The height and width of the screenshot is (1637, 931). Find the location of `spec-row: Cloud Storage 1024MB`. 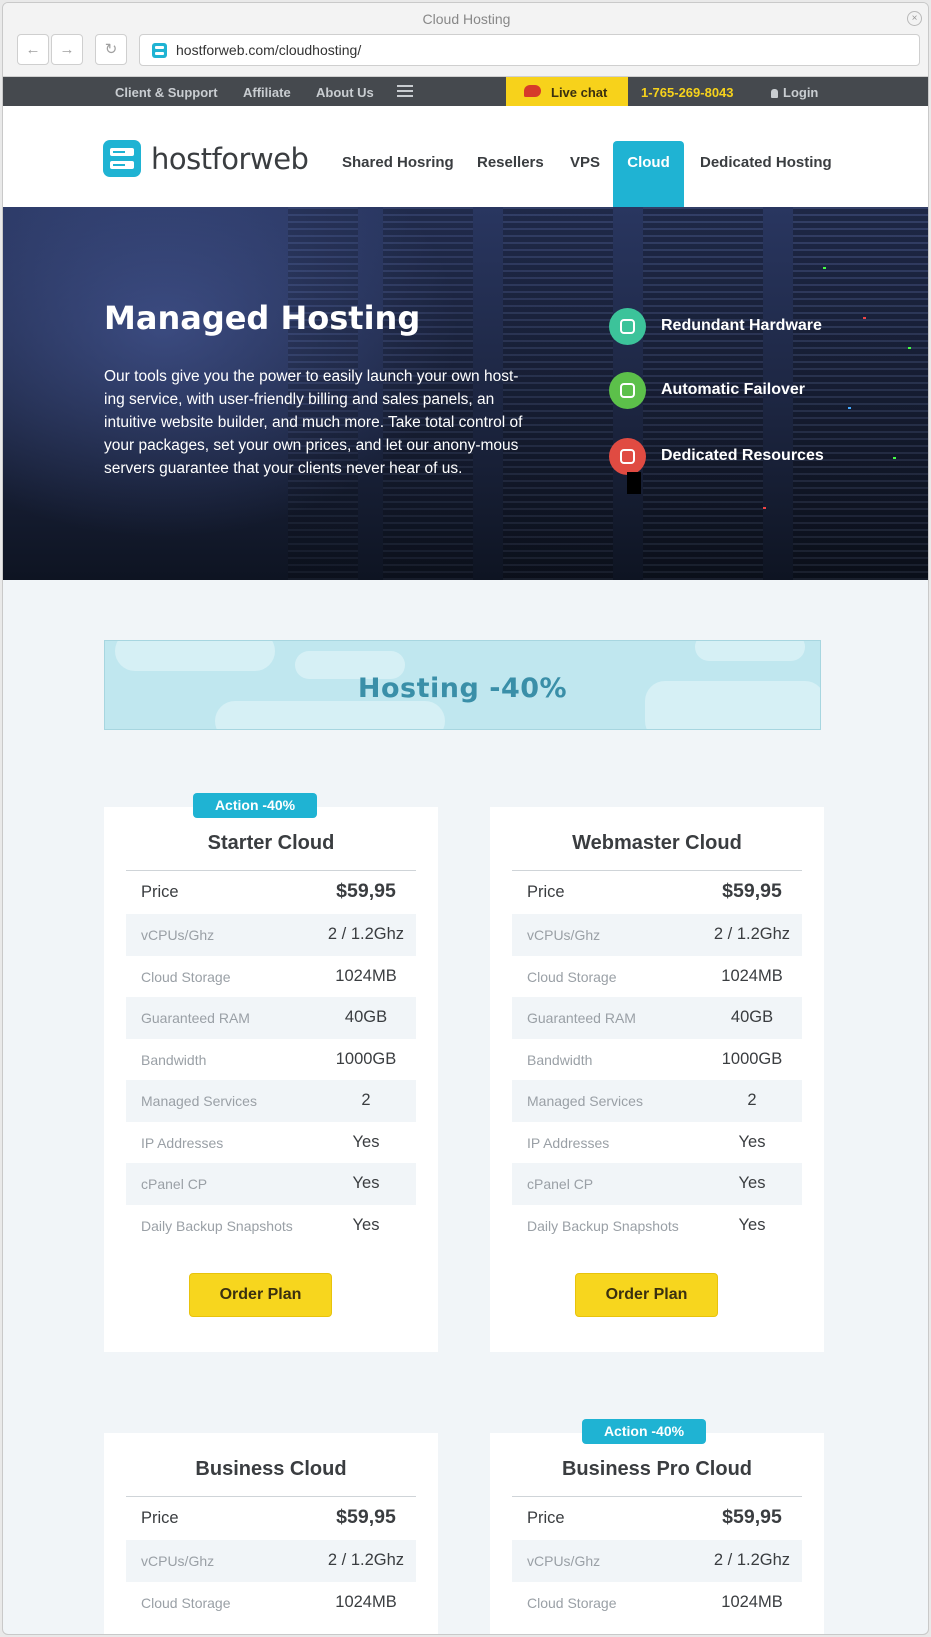

spec-row: Cloud Storage 1024MB is located at coordinates (271, 1603).